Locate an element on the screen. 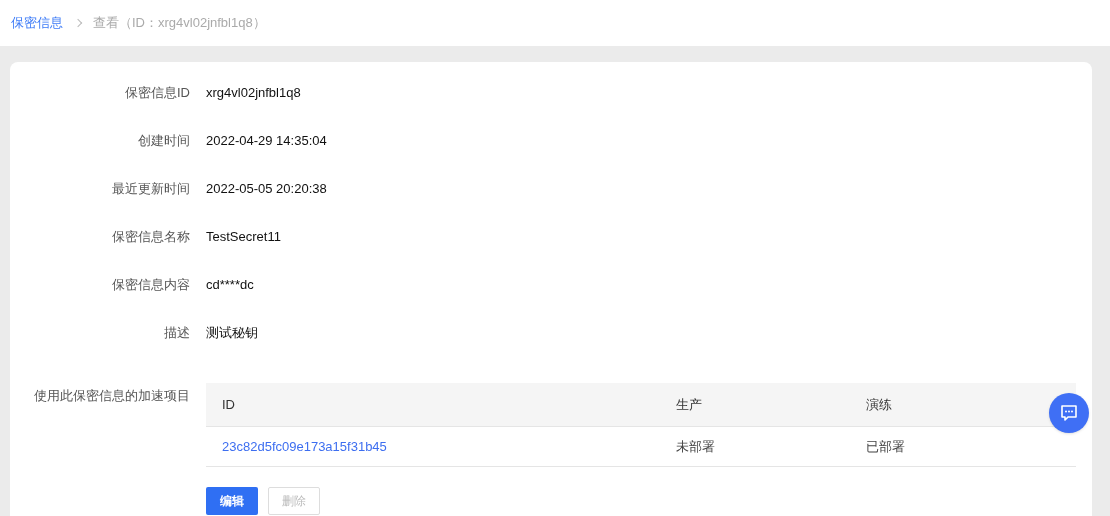 The width and height of the screenshot is (1110, 516). field-value: xrg4vl02jnfbl1q8 is located at coordinates (253, 93).